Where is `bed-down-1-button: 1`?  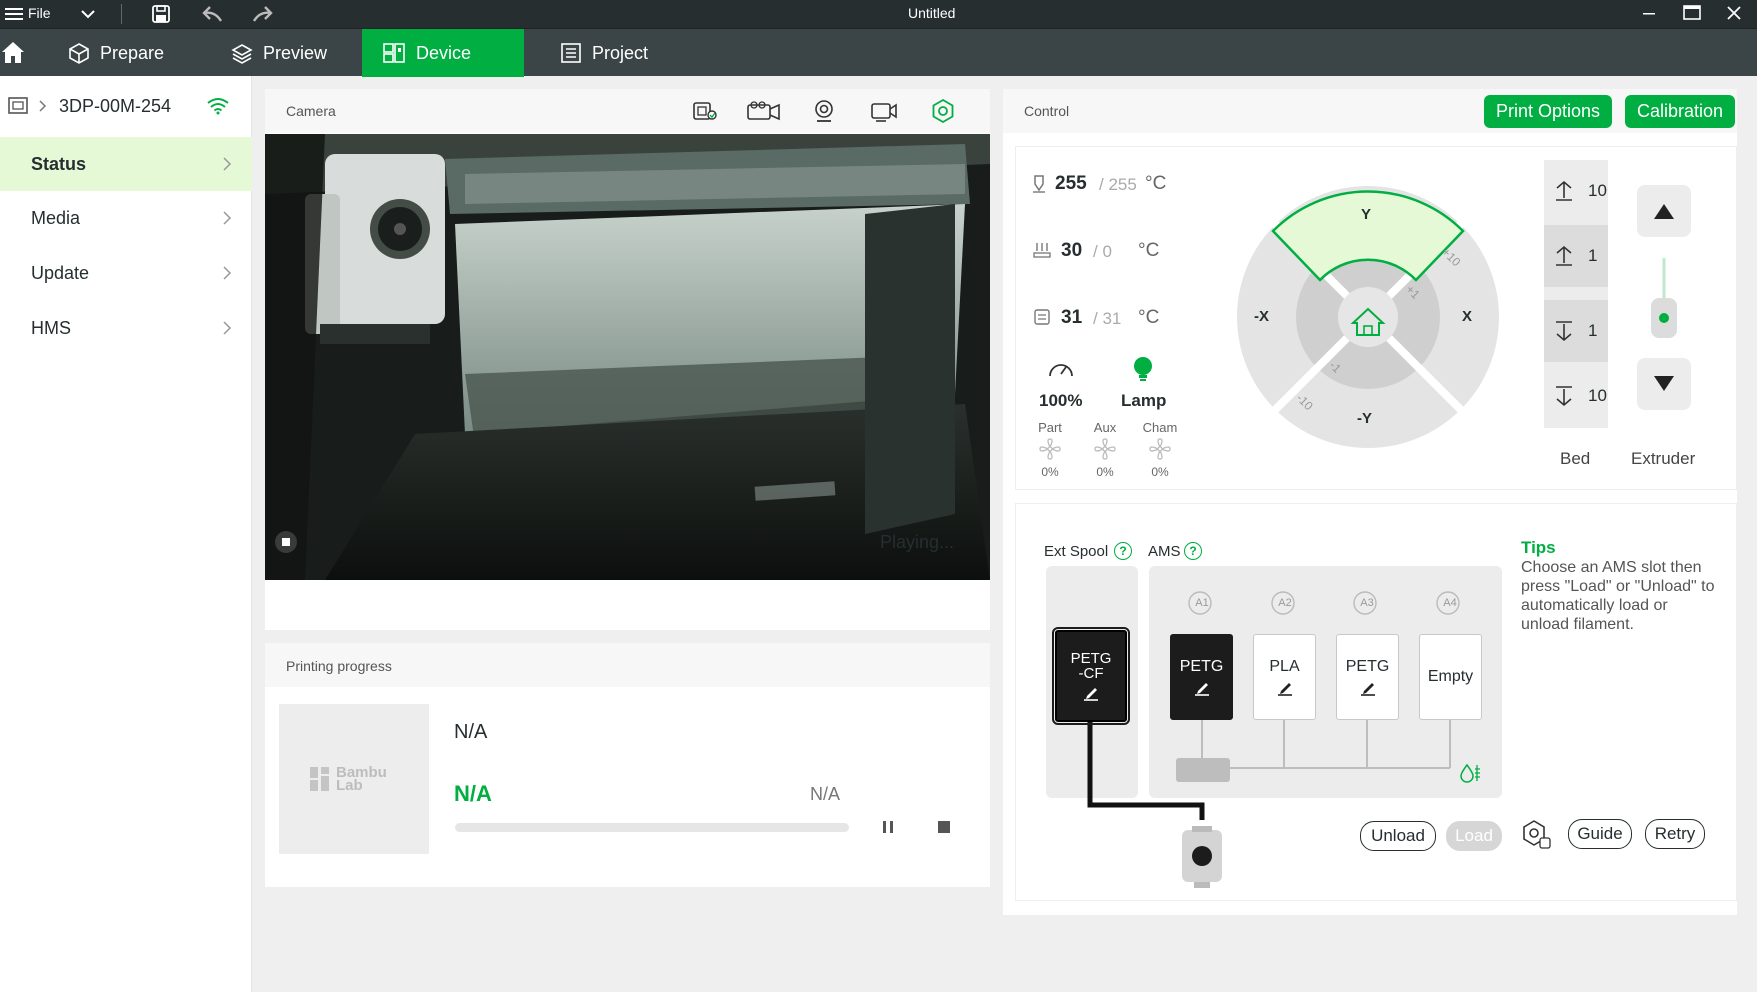
bed-down-1-button: 1 is located at coordinates (1576, 331).